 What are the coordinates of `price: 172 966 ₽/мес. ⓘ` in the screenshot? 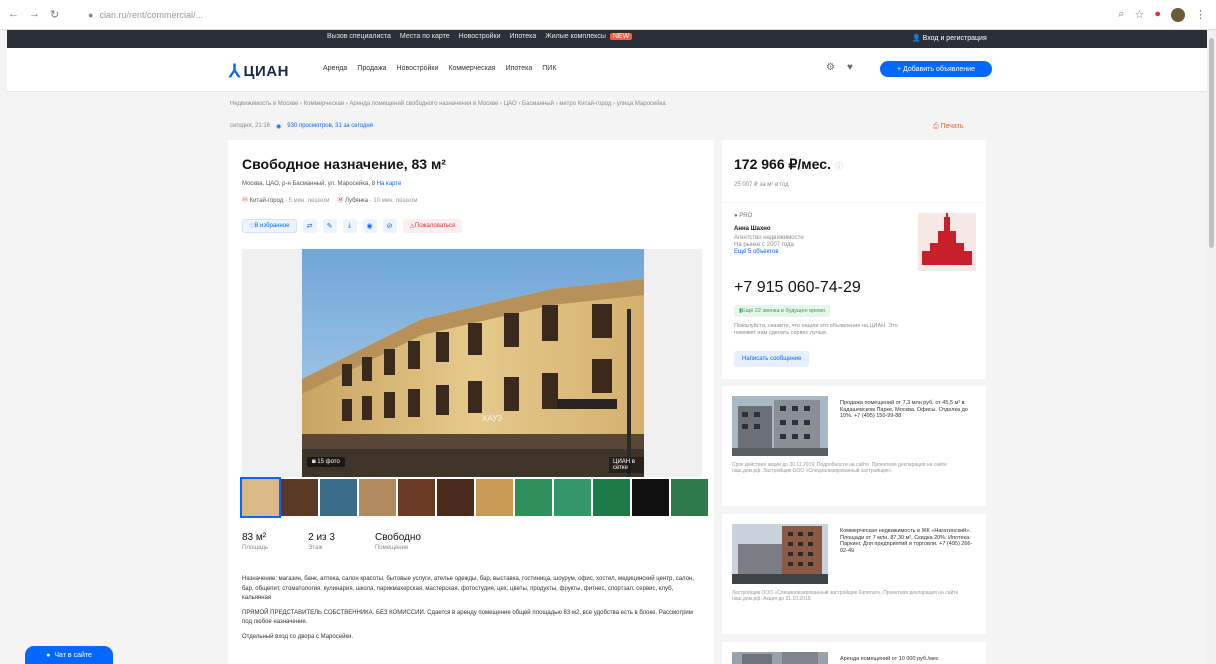 It's located at (788, 164).